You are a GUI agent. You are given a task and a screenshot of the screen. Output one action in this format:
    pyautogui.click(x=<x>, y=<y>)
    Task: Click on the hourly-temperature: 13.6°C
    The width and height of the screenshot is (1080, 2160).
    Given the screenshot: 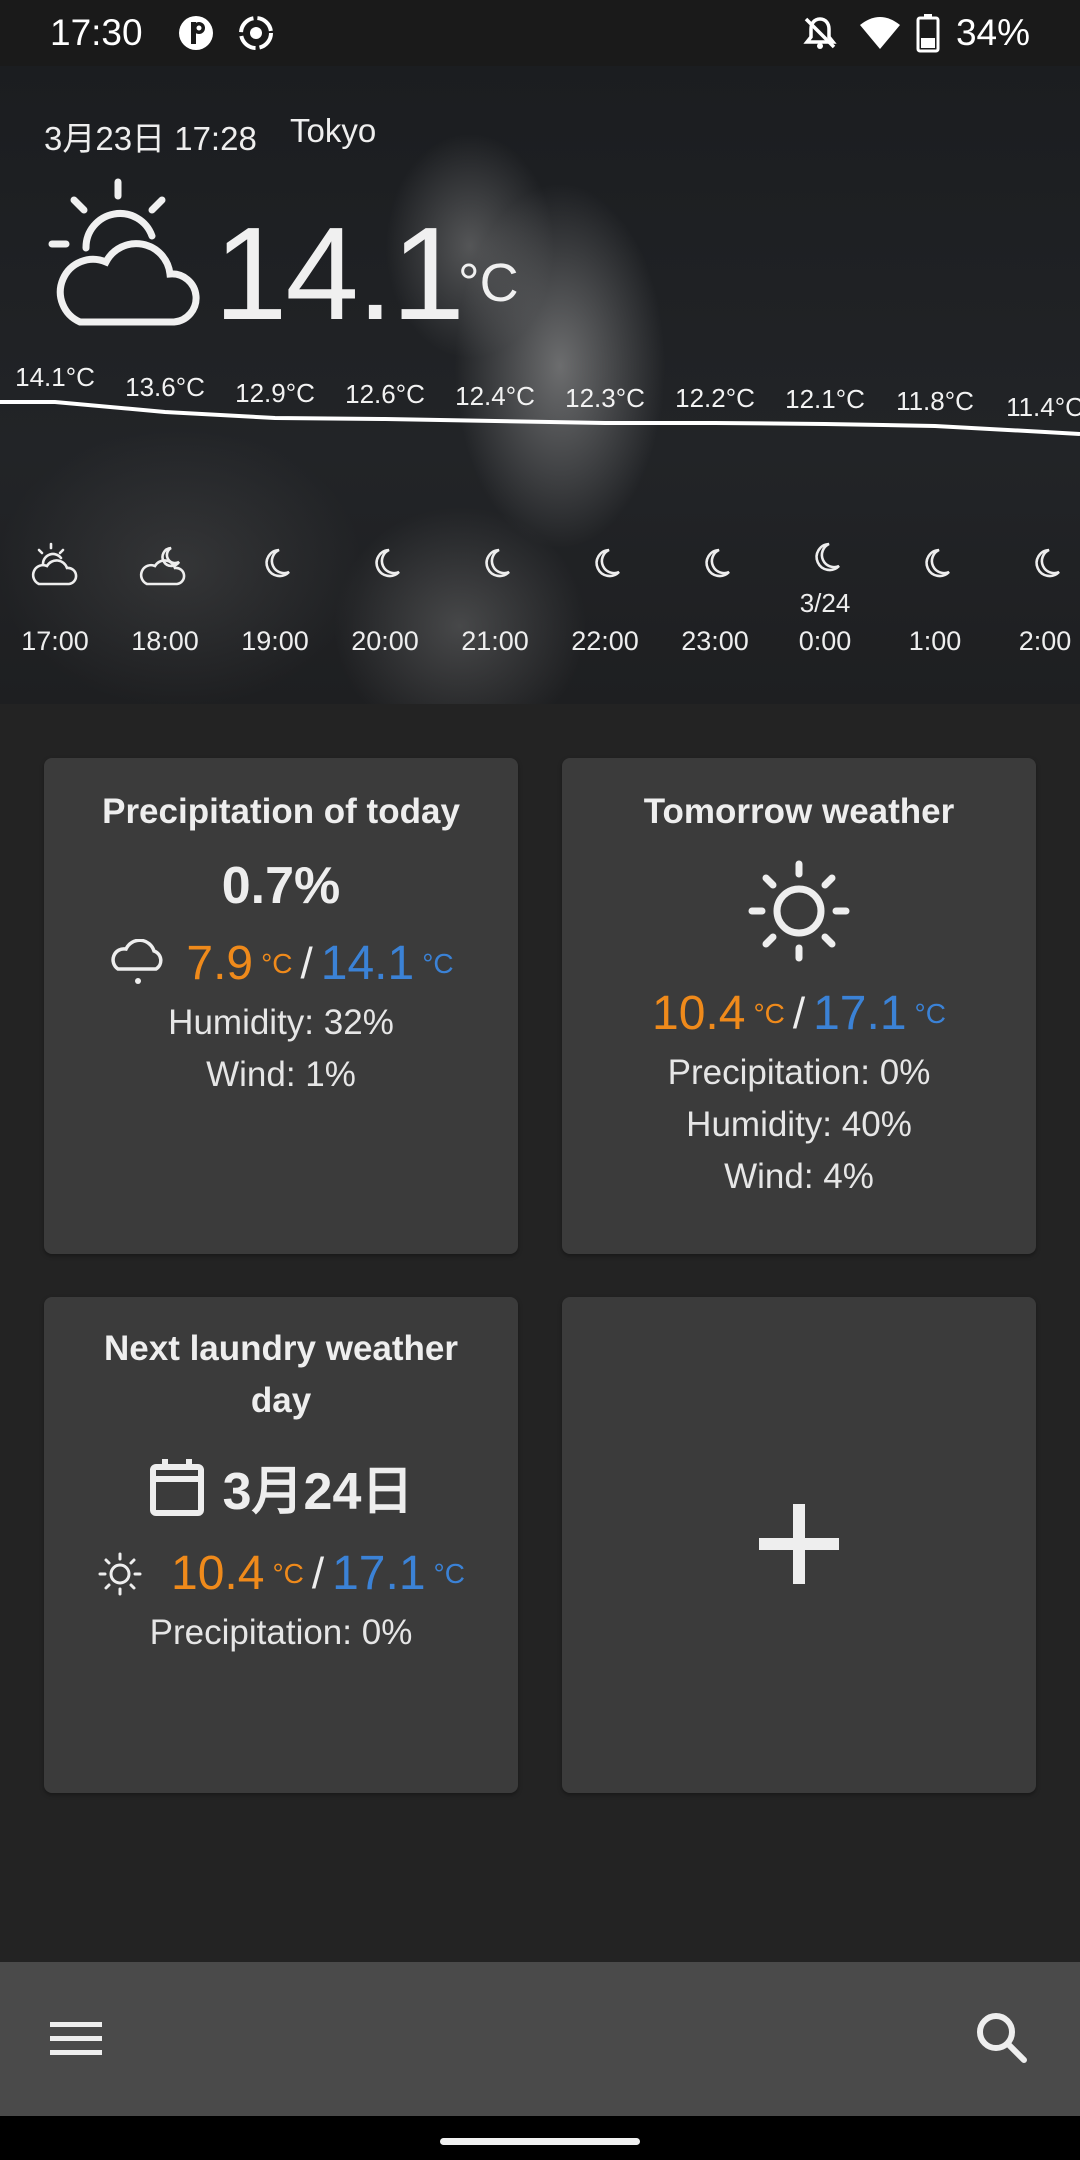 What is the action you would take?
    pyautogui.click(x=165, y=387)
    